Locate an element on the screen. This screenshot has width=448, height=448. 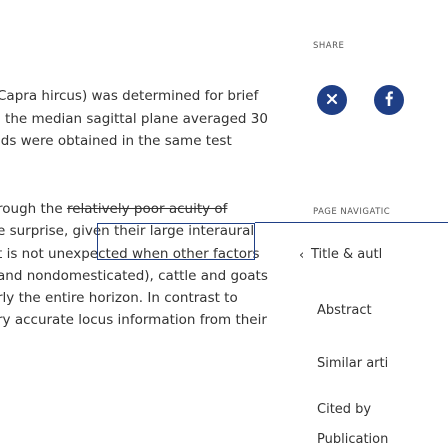
struck-text: relatively poor acuity of is located at coordinates (147, 209).